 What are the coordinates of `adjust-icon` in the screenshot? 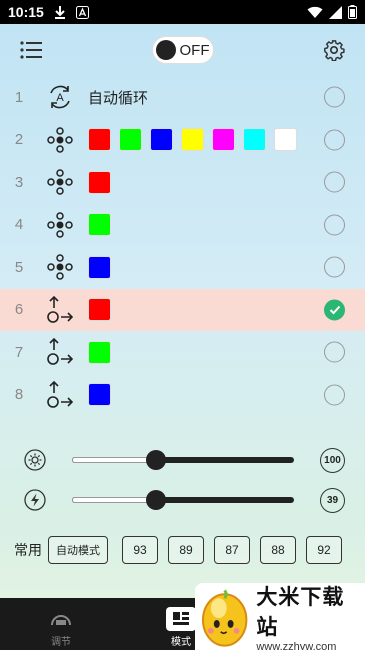 It's located at (61, 620).